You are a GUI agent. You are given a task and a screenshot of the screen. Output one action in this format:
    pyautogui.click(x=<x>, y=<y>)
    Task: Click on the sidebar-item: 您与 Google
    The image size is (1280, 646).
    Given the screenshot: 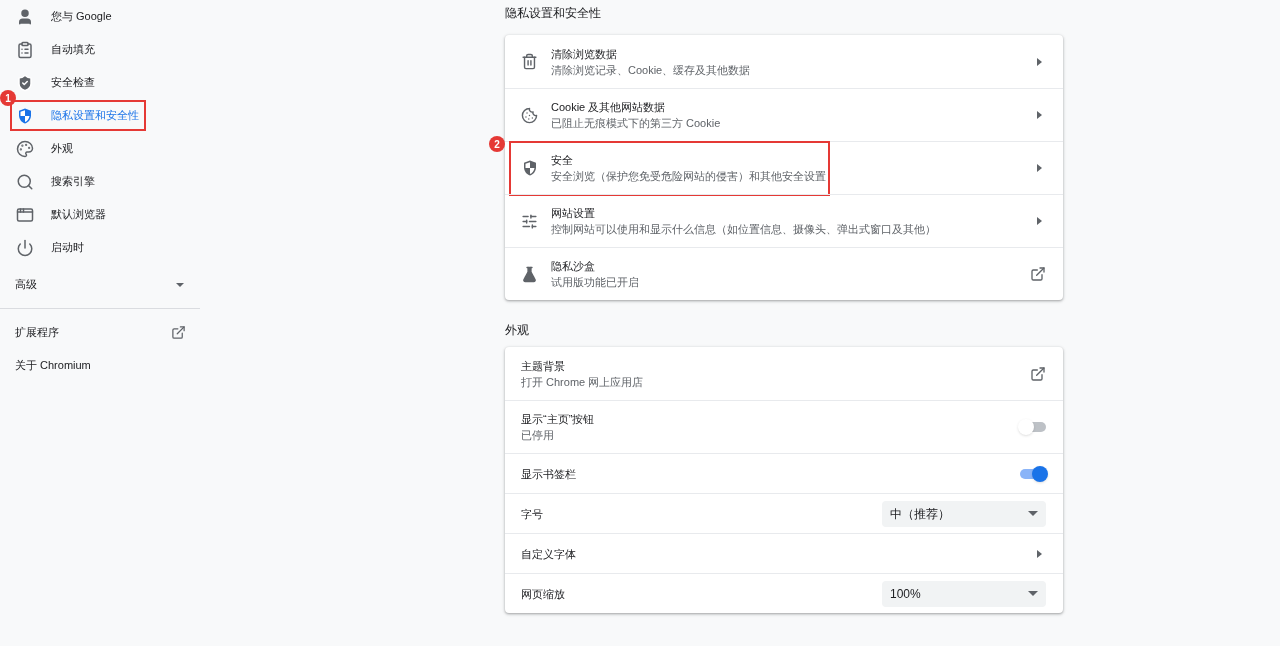 What is the action you would take?
    pyautogui.click(x=108, y=16)
    